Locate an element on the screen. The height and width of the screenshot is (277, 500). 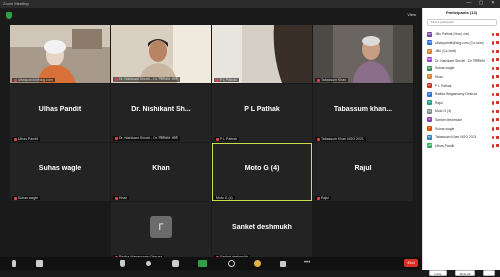
avatar: T is located at coordinates (429, 129).